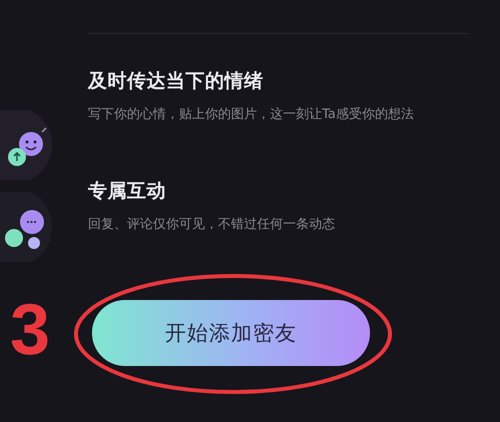 The image size is (500, 422). I want to click on step-number: 3, so click(30, 330).